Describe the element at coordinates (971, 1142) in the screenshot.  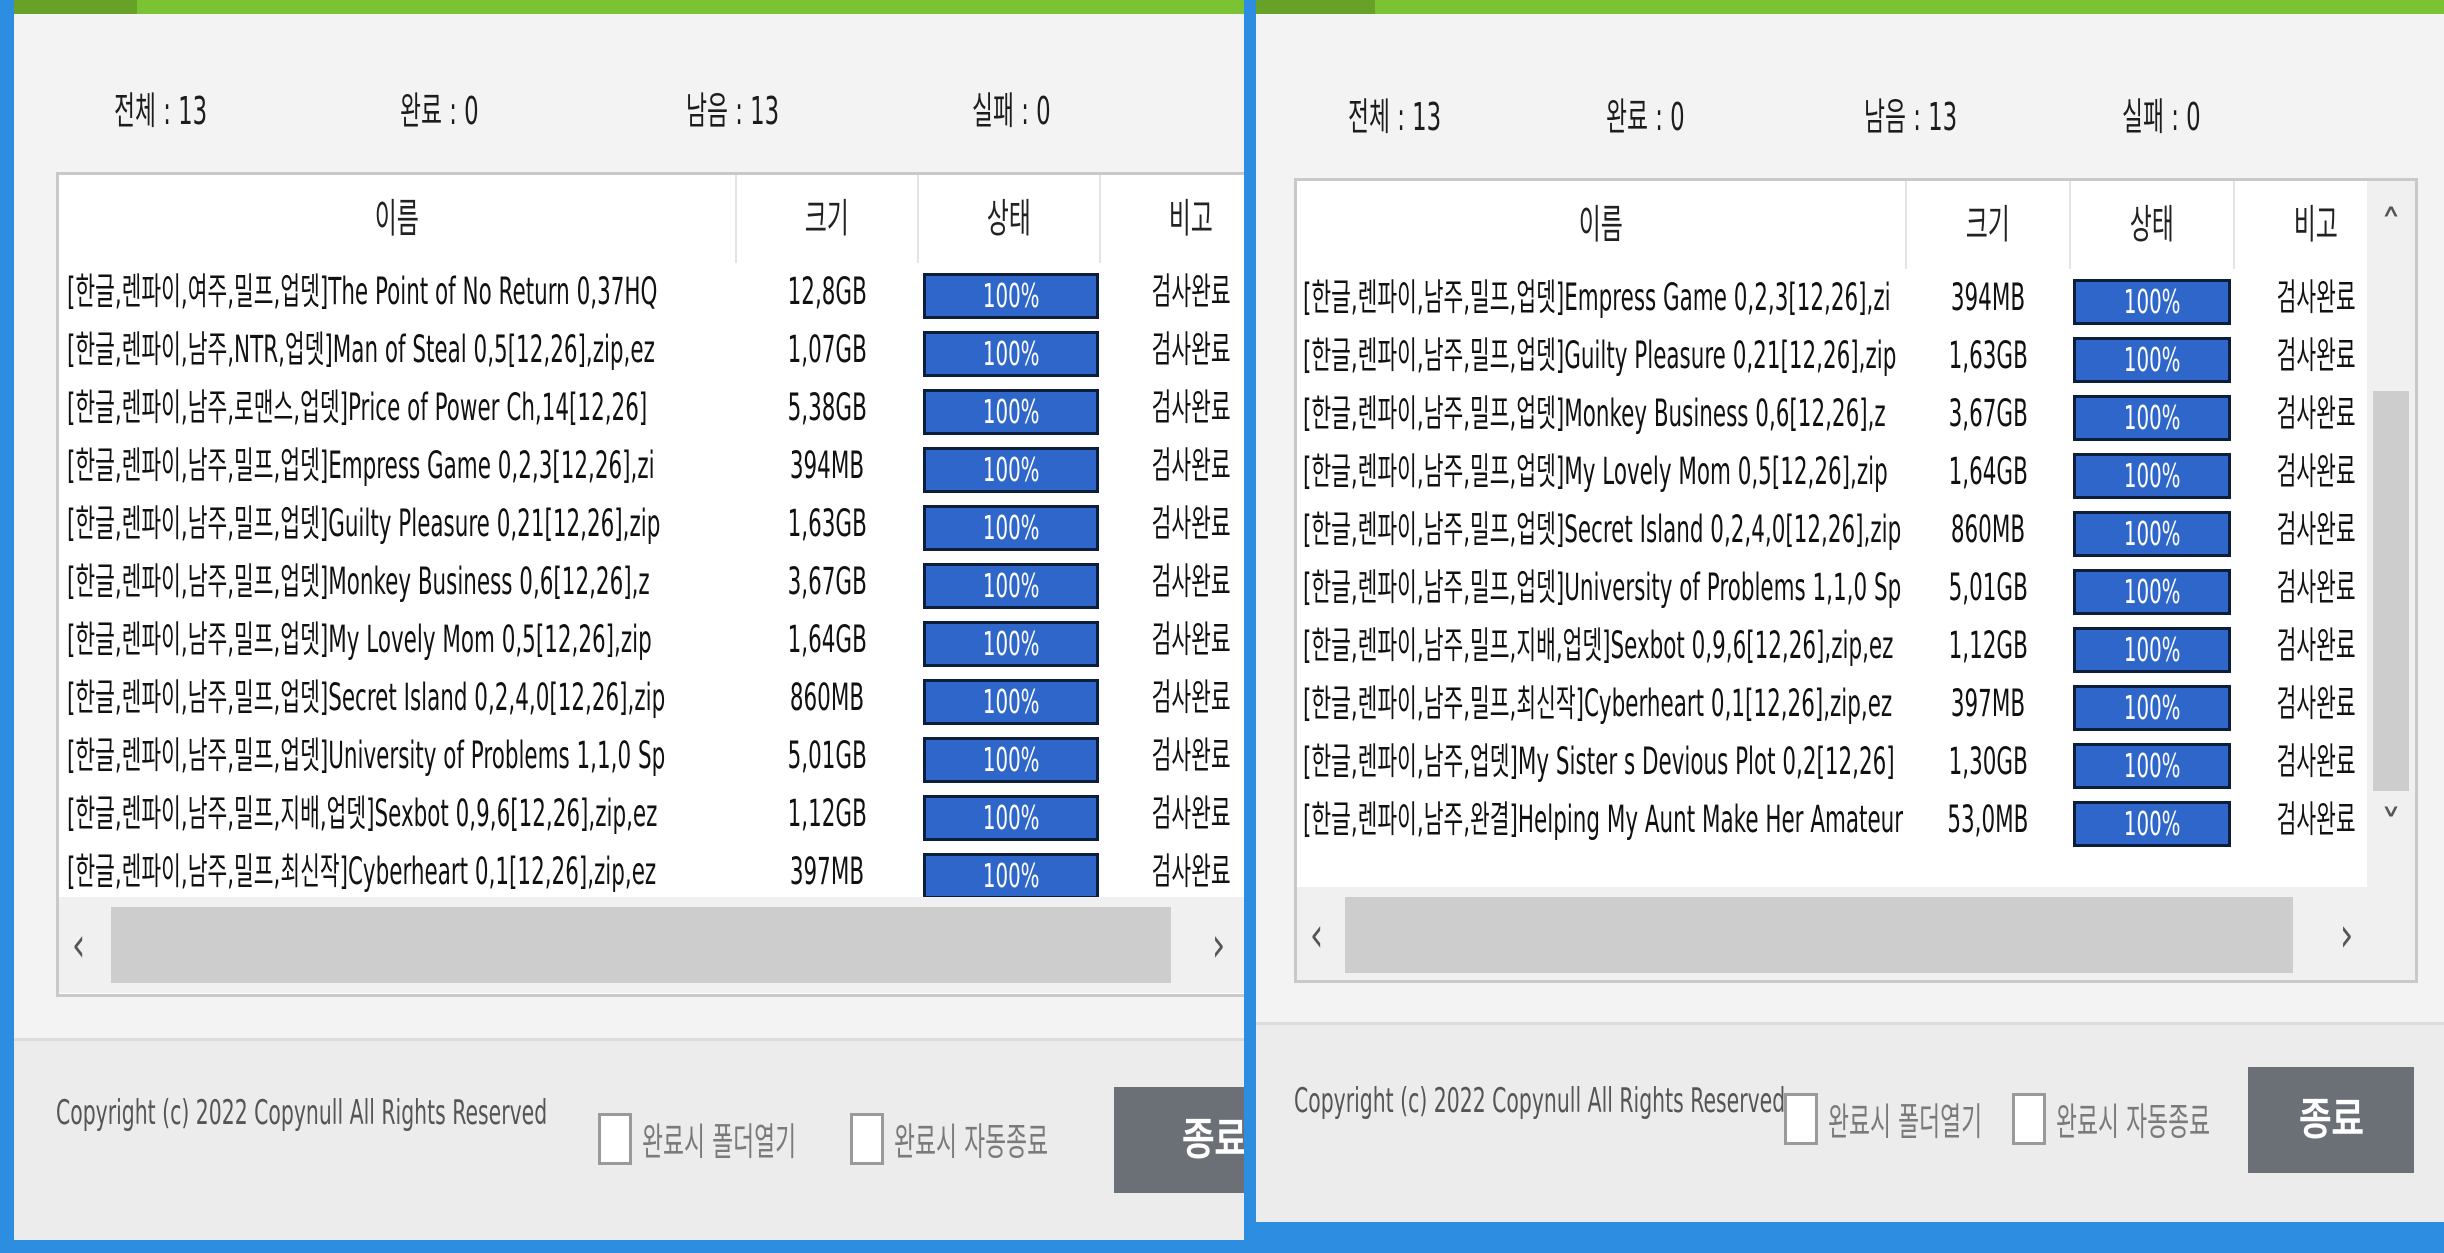
I see `checkbox-label: 완료시 자동종료` at that location.